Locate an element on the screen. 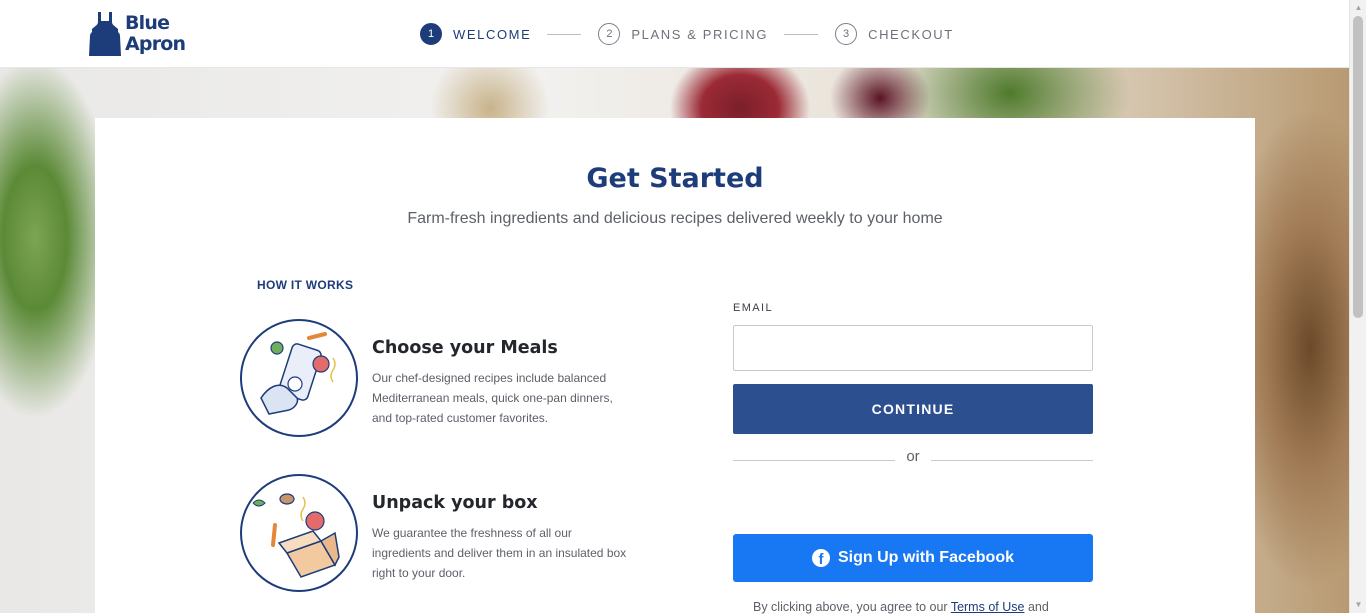 This screenshot has height=614, width=1366. step-number: 1 is located at coordinates (431, 34).